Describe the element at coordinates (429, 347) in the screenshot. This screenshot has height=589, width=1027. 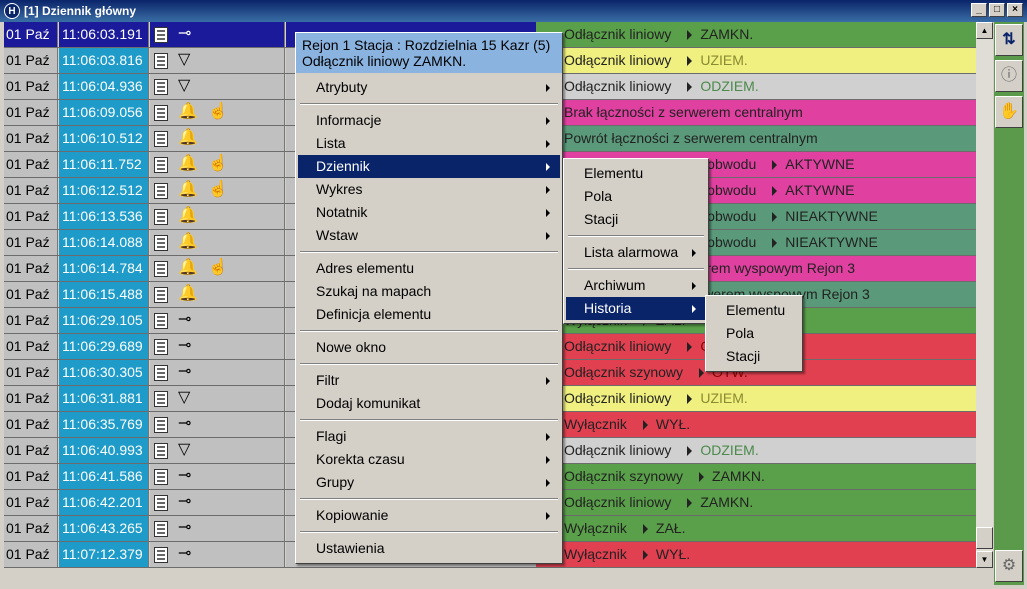
I see `menu-item: Nowe okno` at that location.